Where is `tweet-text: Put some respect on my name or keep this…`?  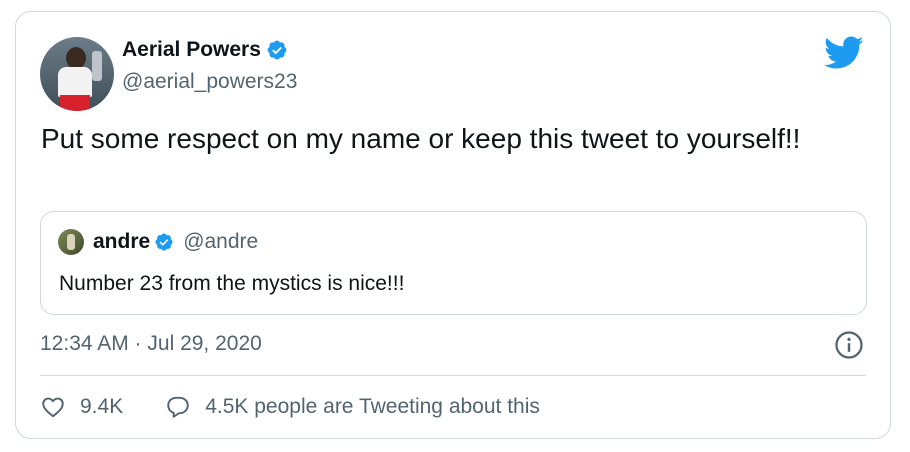
tweet-text: Put some respect on my name or keep this… is located at coordinates (421, 138).